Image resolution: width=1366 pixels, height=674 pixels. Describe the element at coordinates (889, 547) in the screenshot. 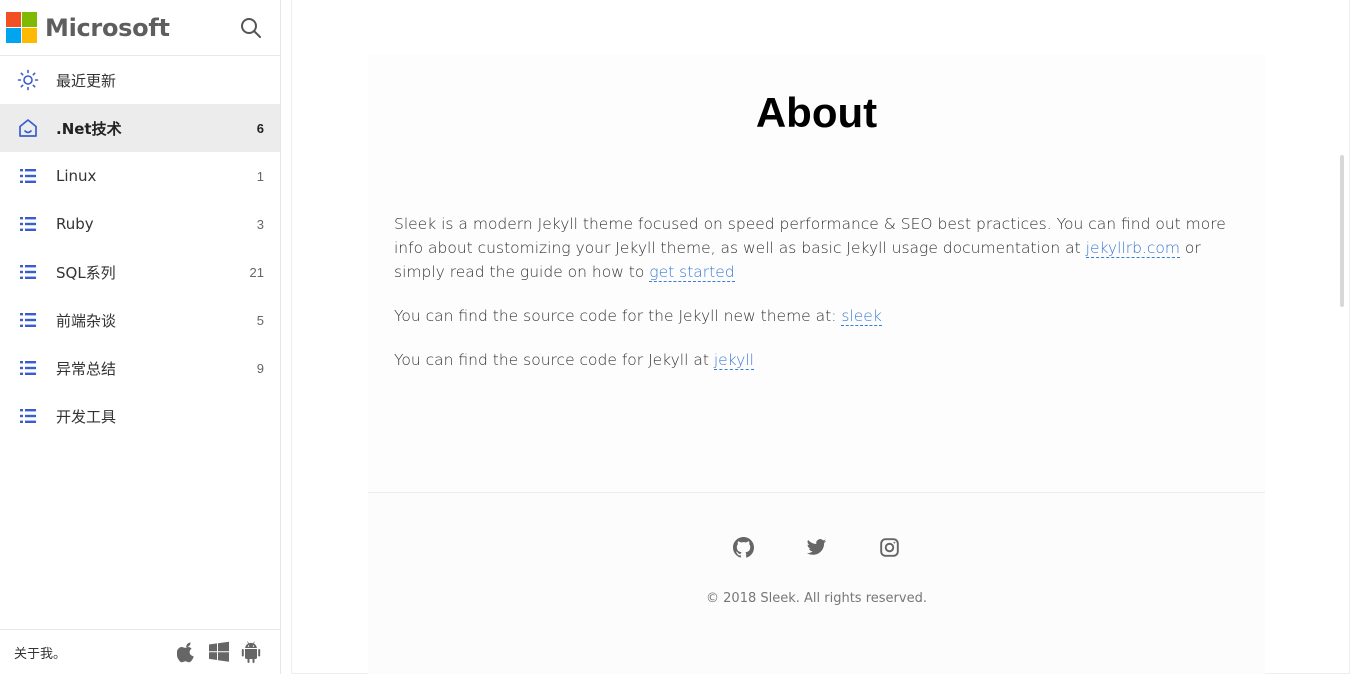

I see `instagram-icon` at that location.